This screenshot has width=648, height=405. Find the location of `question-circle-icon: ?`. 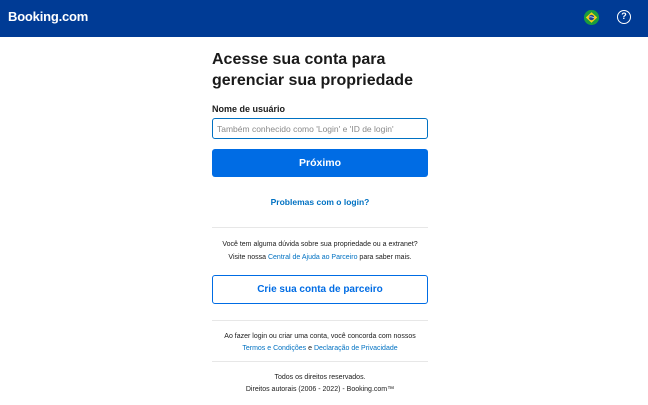

question-circle-icon: ? is located at coordinates (624, 17).